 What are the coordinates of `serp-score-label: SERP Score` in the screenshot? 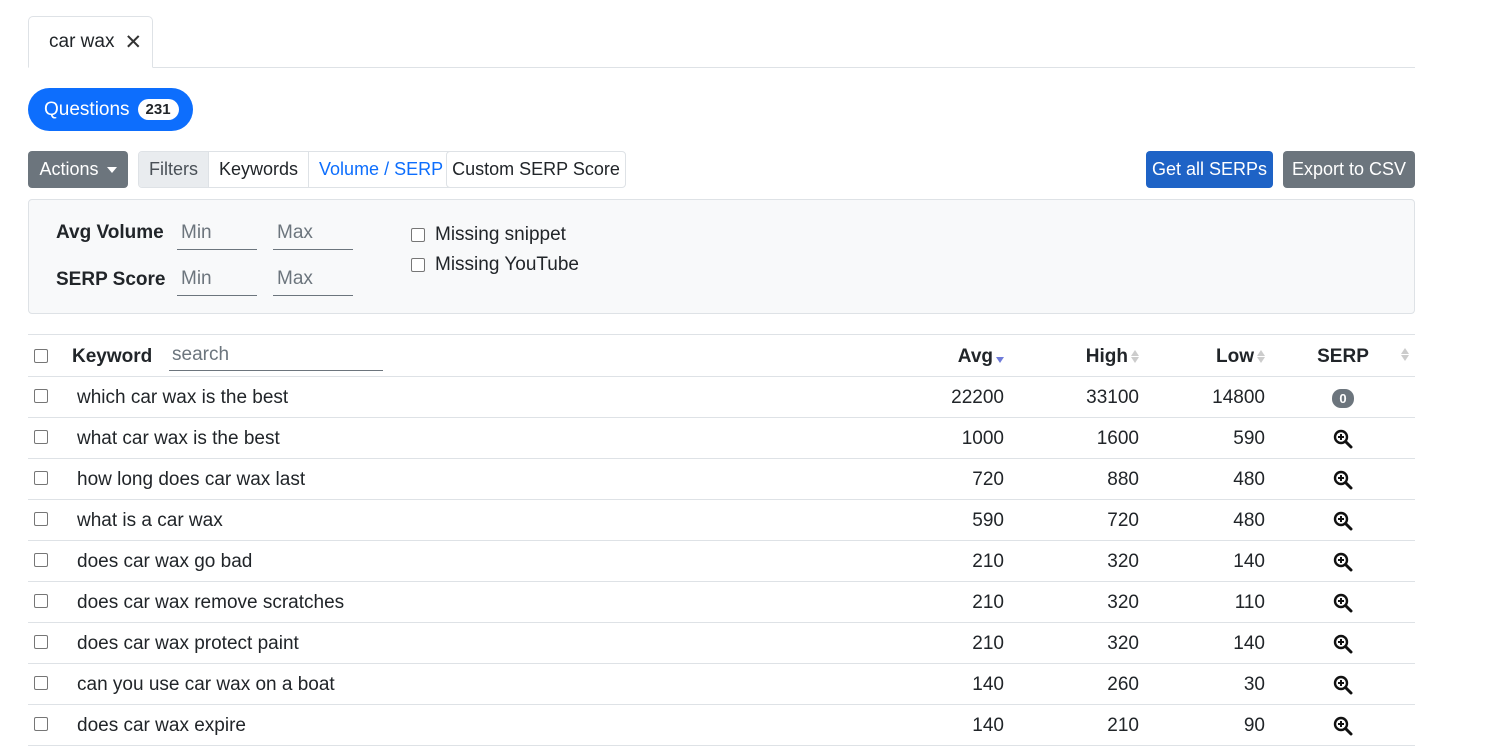 It's located at (111, 279).